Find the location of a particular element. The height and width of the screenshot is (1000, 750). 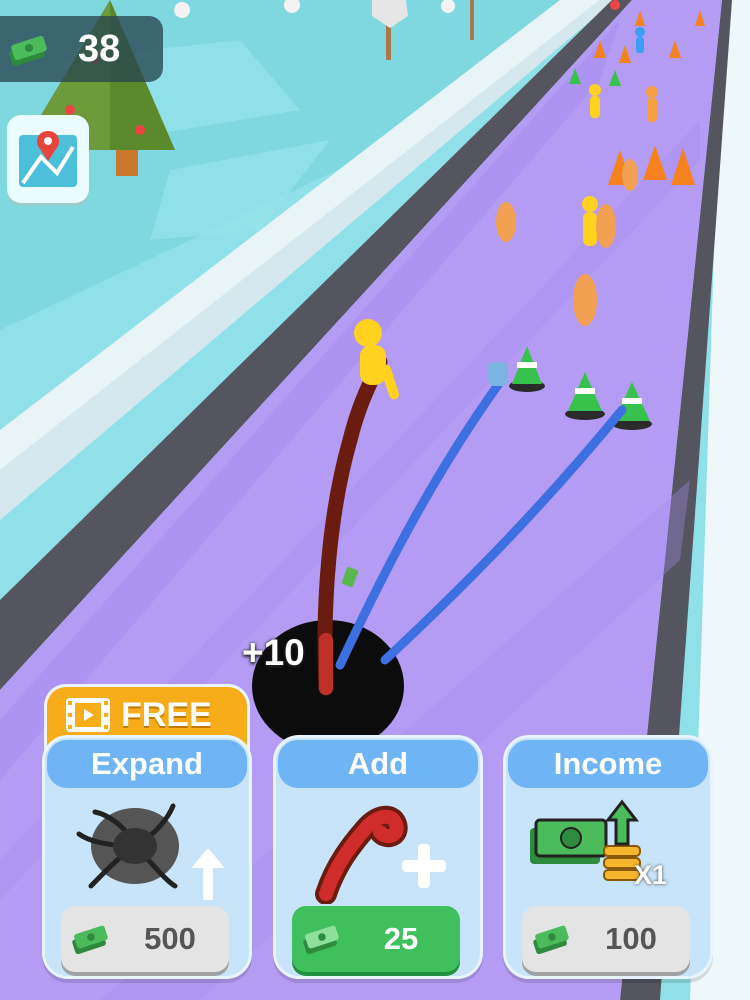

income-price: 100 is located at coordinates (631, 938).